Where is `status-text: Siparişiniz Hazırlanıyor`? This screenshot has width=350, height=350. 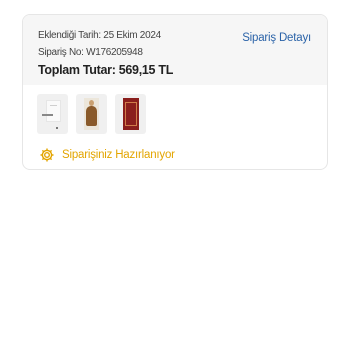 status-text: Siparişiniz Hazırlanıyor is located at coordinates (118, 155).